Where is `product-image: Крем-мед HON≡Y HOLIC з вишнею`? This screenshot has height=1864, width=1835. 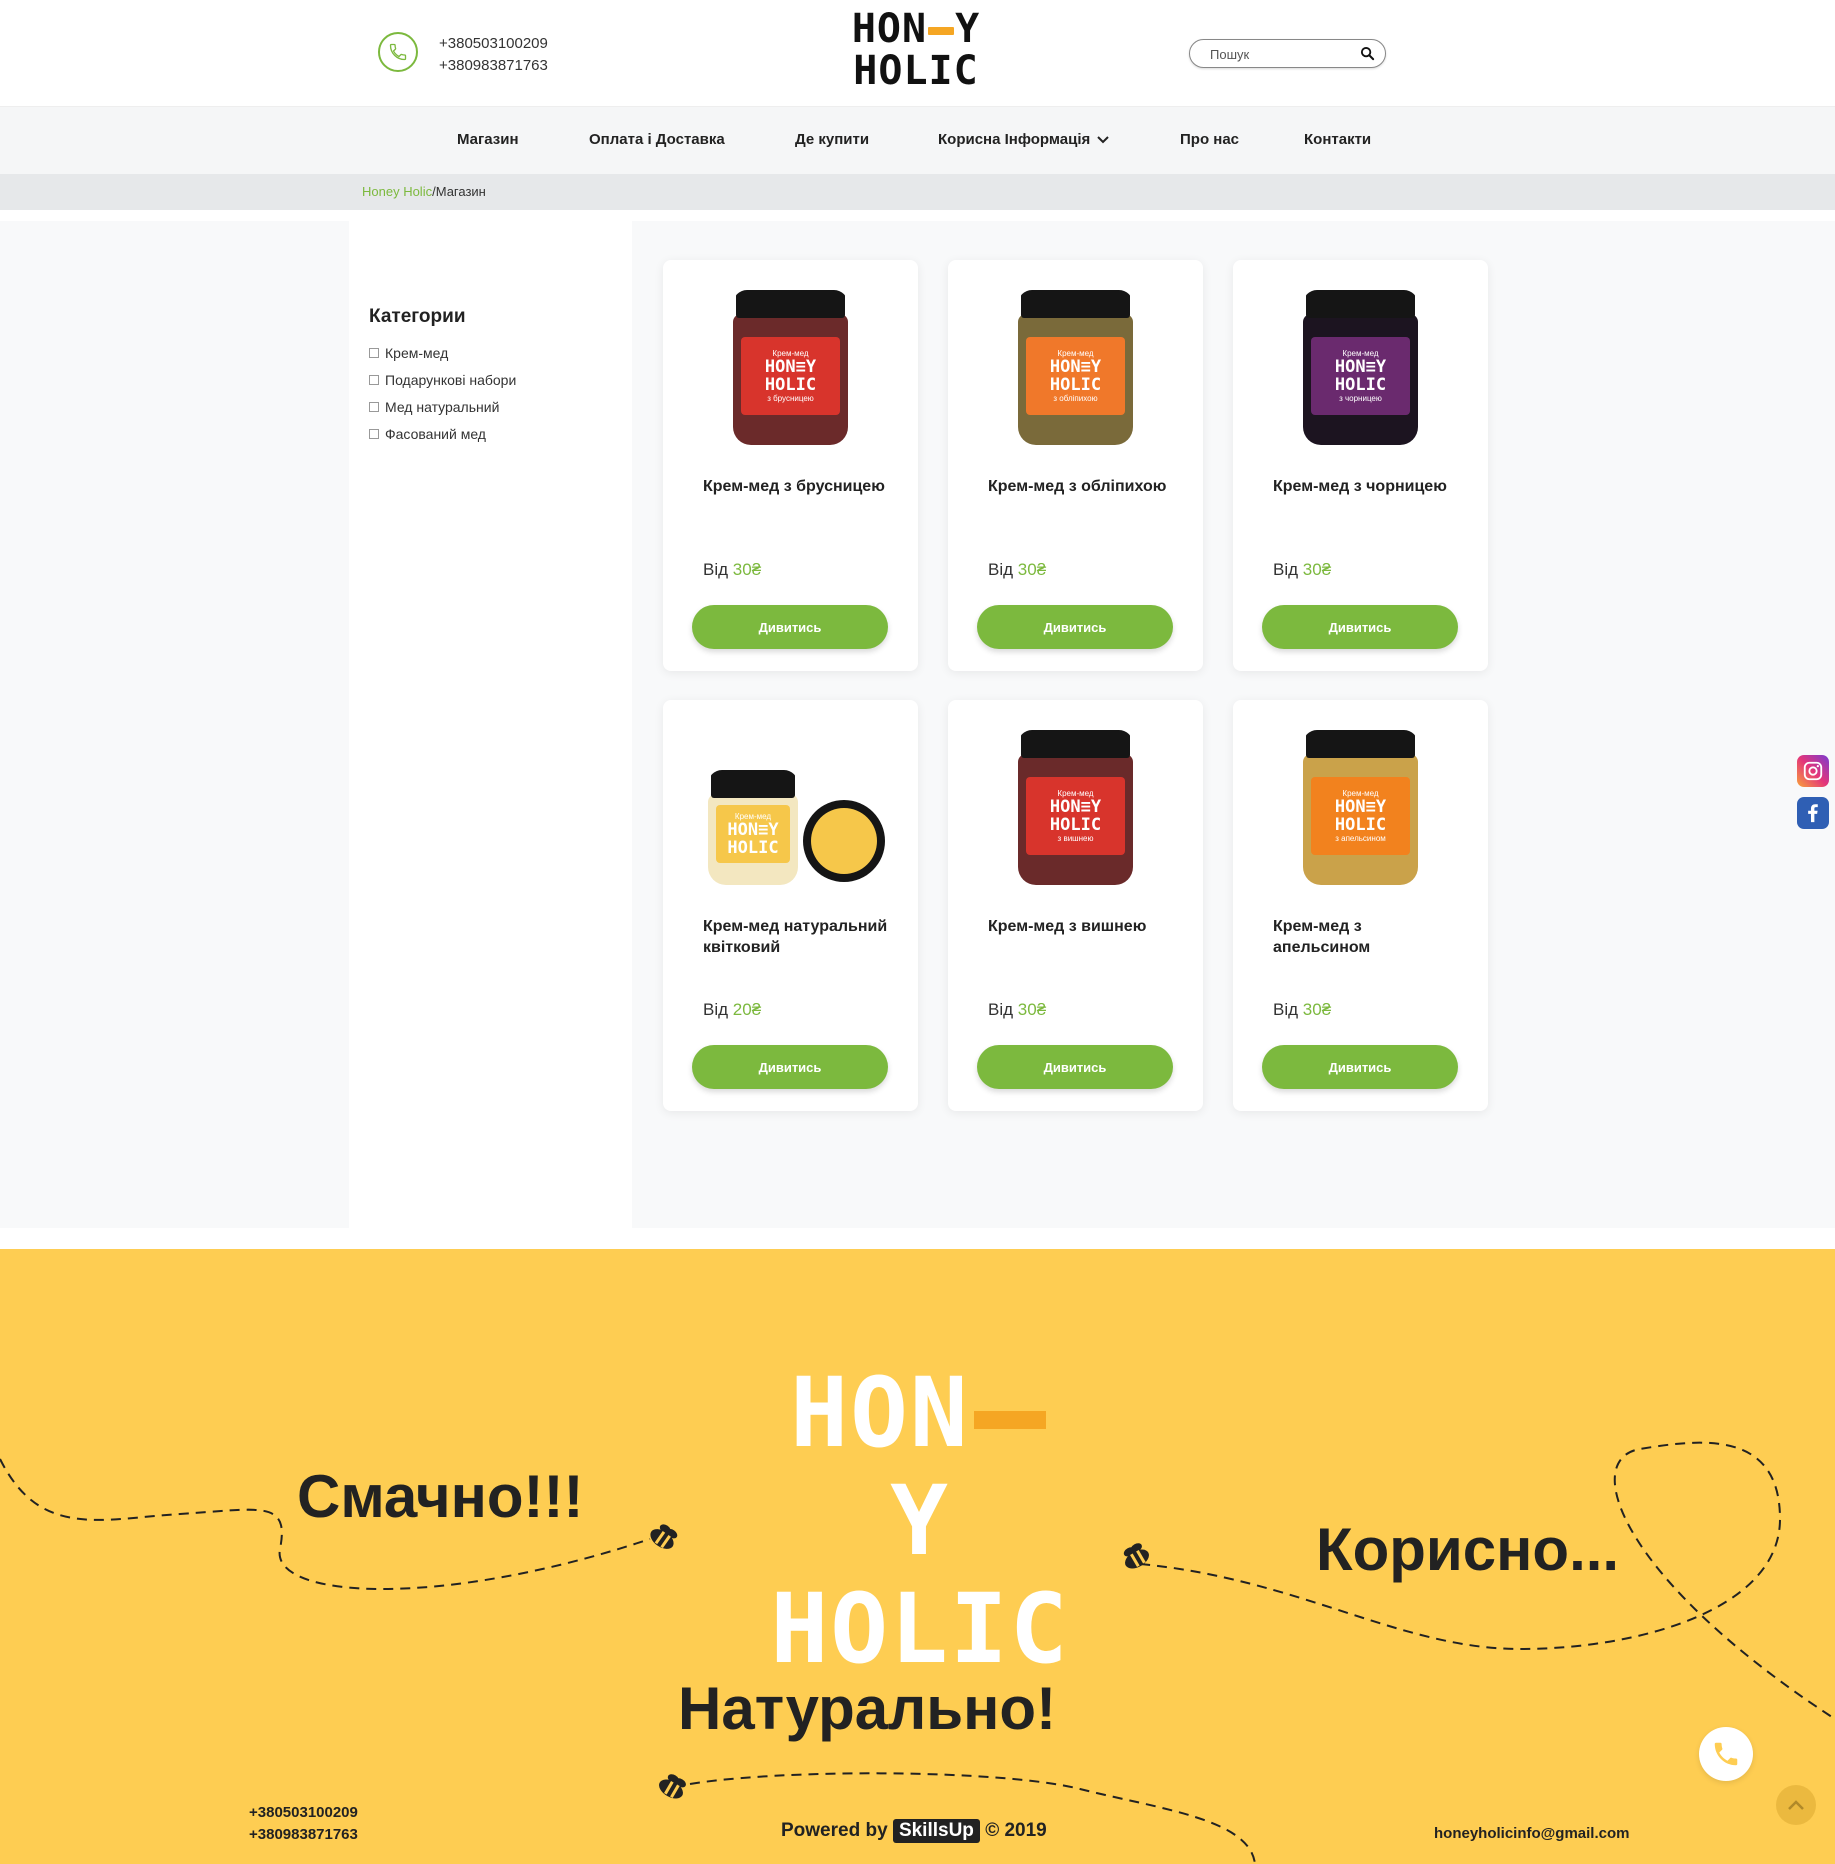 product-image: Крем-мед HON≡Y HOLIC з вишнею is located at coordinates (1075, 807).